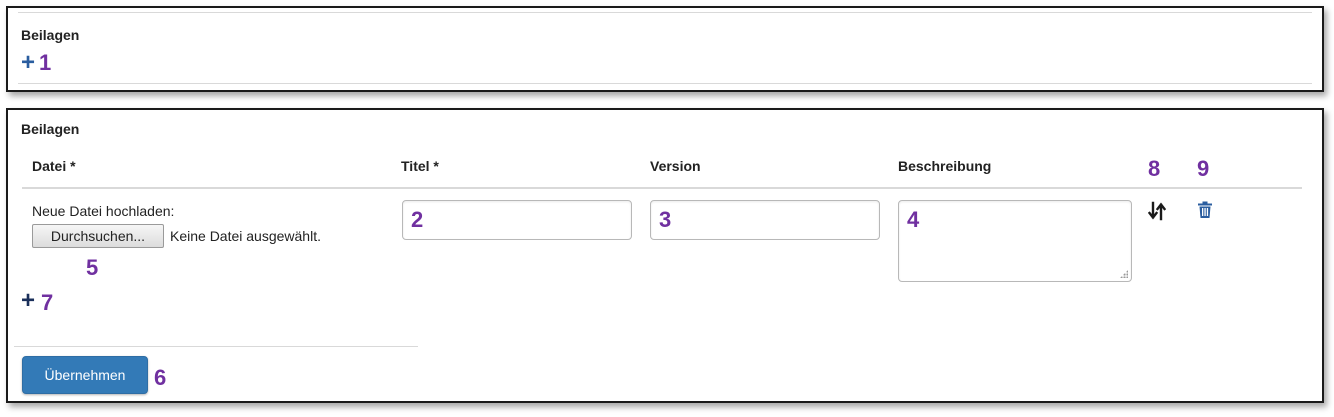 The height and width of the screenshot is (417, 1334). Describe the element at coordinates (1203, 168) in the screenshot. I see `marker-9: 9` at that location.